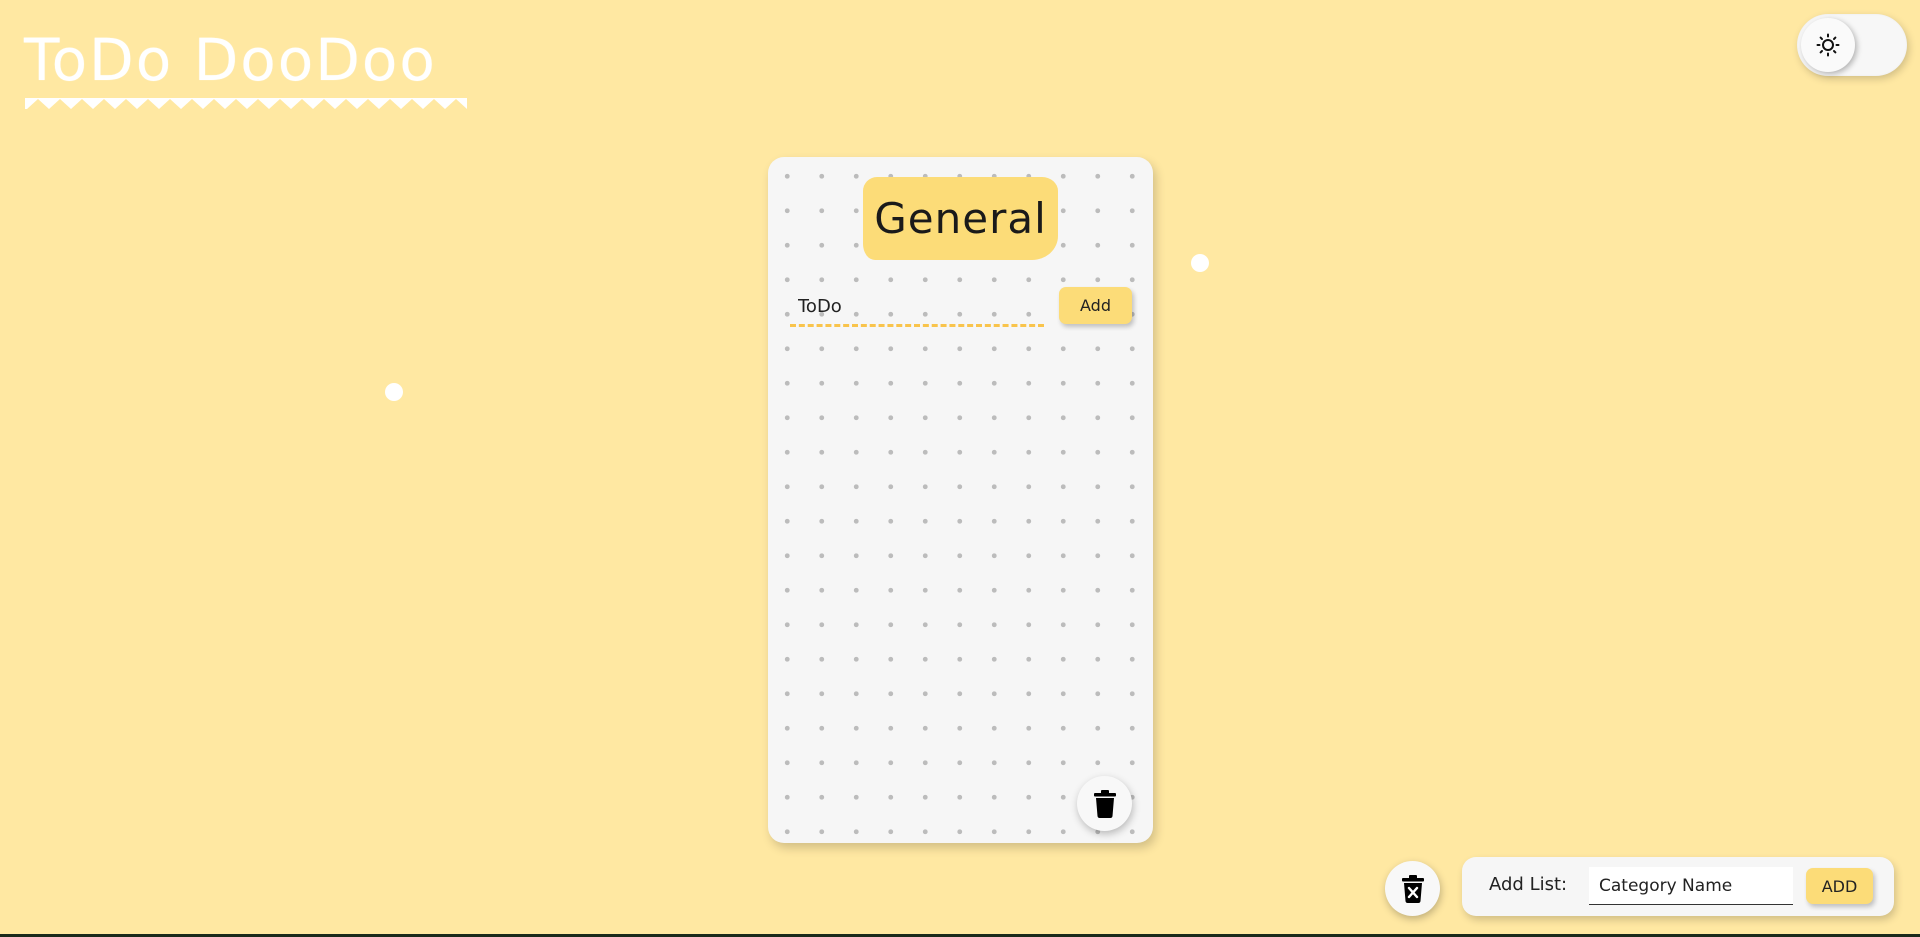 This screenshot has height=937, width=1920. Describe the element at coordinates (917, 308) in the screenshot. I see `todo-input` at that location.